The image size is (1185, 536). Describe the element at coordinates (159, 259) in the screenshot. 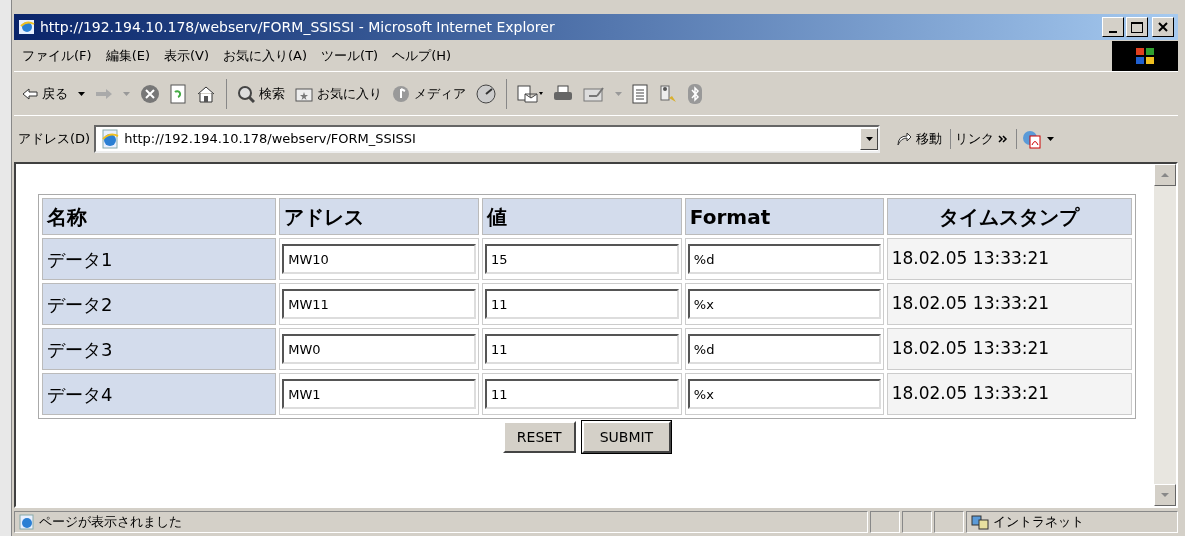

I see `name-cell: データ1` at that location.